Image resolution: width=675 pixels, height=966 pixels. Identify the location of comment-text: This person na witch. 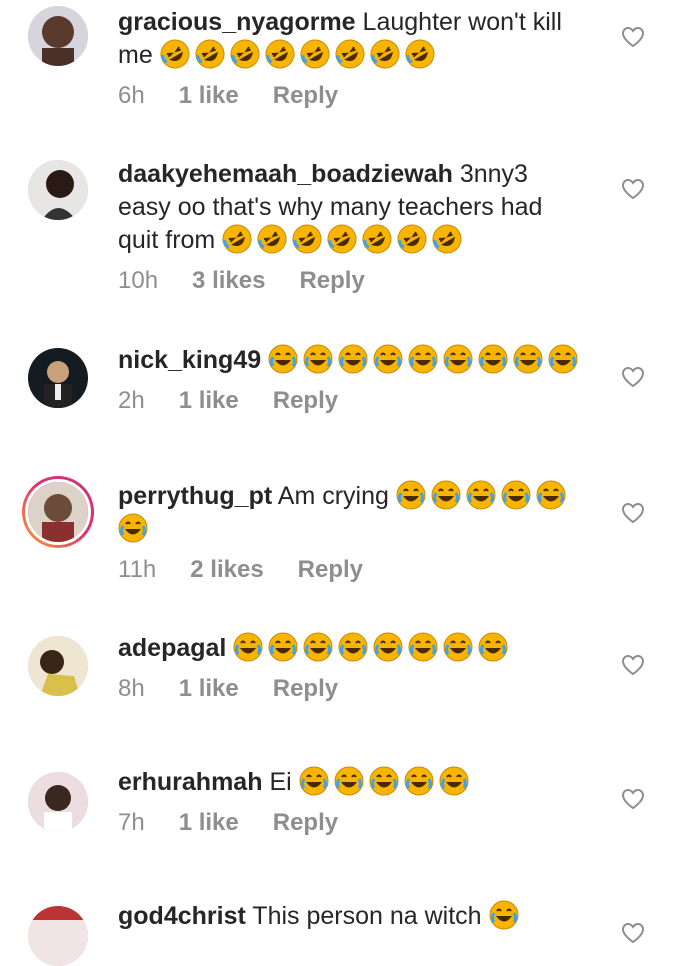
(367, 916).